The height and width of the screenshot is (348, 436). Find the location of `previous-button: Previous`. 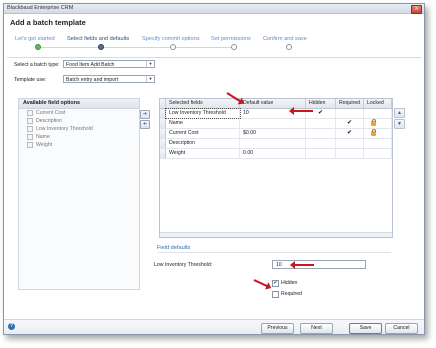

previous-button: Previous is located at coordinates (277, 328).